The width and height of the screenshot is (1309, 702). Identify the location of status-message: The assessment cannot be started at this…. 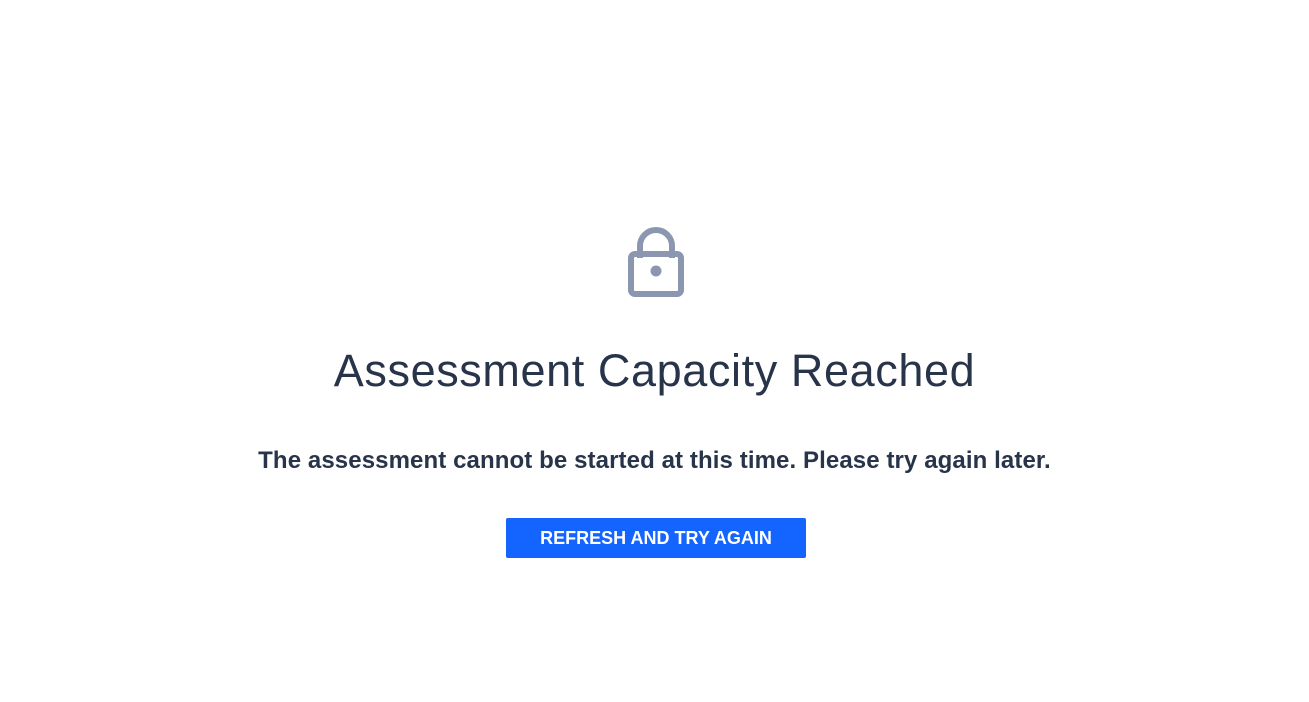
(654, 460).